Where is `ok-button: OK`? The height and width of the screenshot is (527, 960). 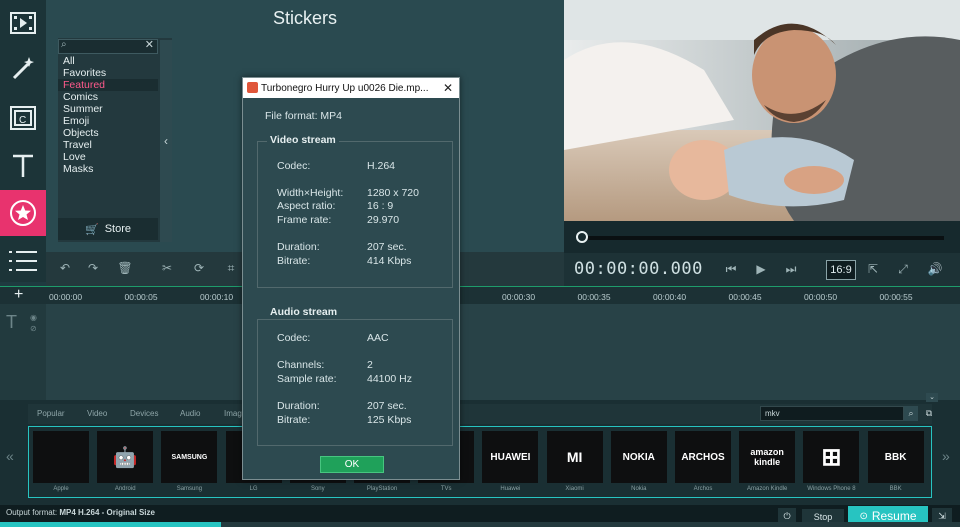 ok-button: OK is located at coordinates (352, 464).